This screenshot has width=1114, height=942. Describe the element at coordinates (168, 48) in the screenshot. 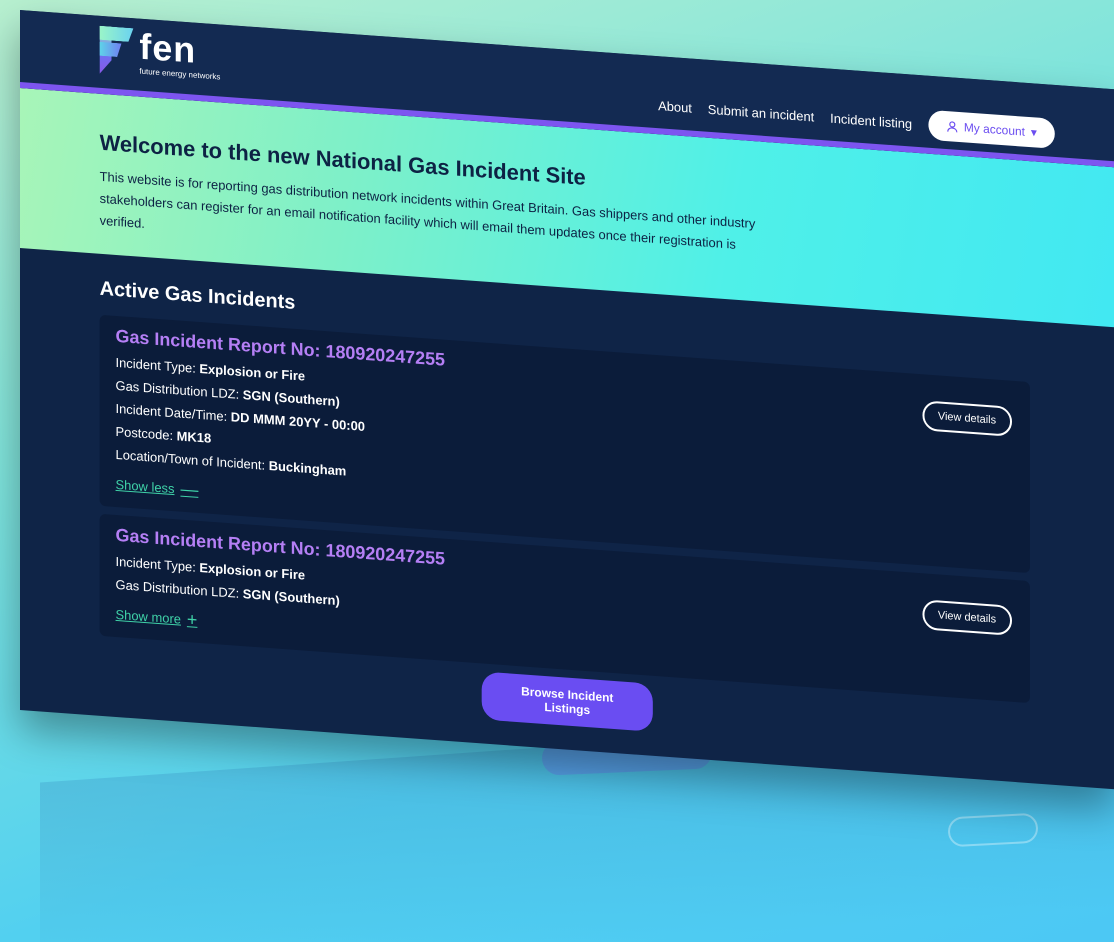

I see `logo-name: fen` at that location.